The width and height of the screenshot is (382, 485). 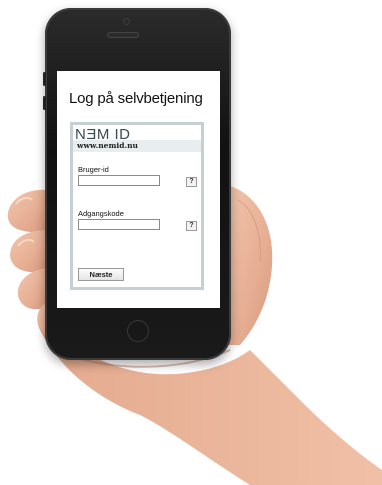 What do you see at coordinates (191, 182) in the screenshot?
I see `user-id-help-button: ?` at bounding box center [191, 182].